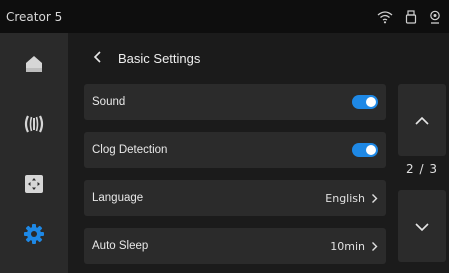  Describe the element at coordinates (422, 169) in the screenshot. I see `page-indicator: 2 / 3` at that location.